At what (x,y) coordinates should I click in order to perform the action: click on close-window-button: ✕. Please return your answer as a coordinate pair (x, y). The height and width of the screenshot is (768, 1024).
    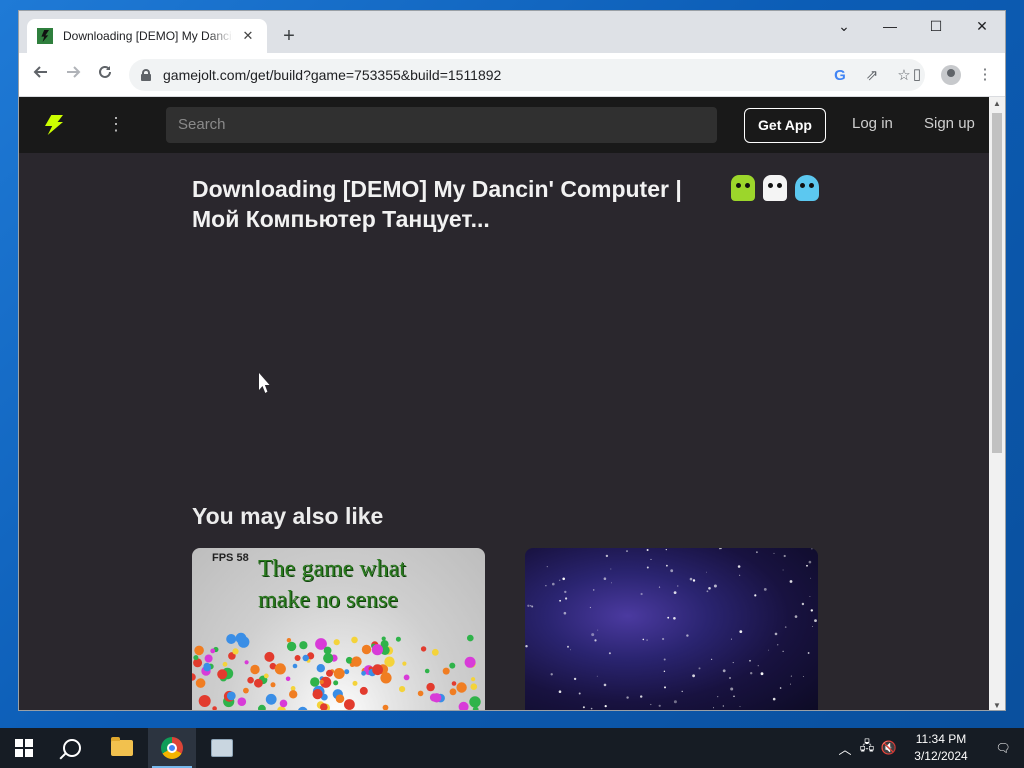
    Looking at the image, I should click on (982, 26).